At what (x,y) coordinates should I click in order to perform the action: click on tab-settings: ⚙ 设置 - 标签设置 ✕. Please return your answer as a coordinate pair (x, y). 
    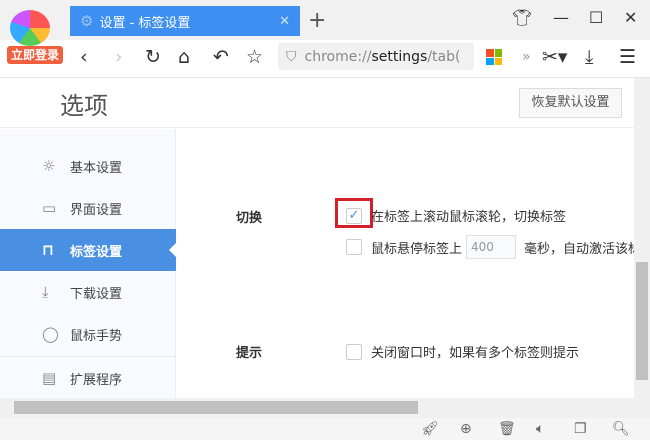
    Looking at the image, I should click on (185, 21).